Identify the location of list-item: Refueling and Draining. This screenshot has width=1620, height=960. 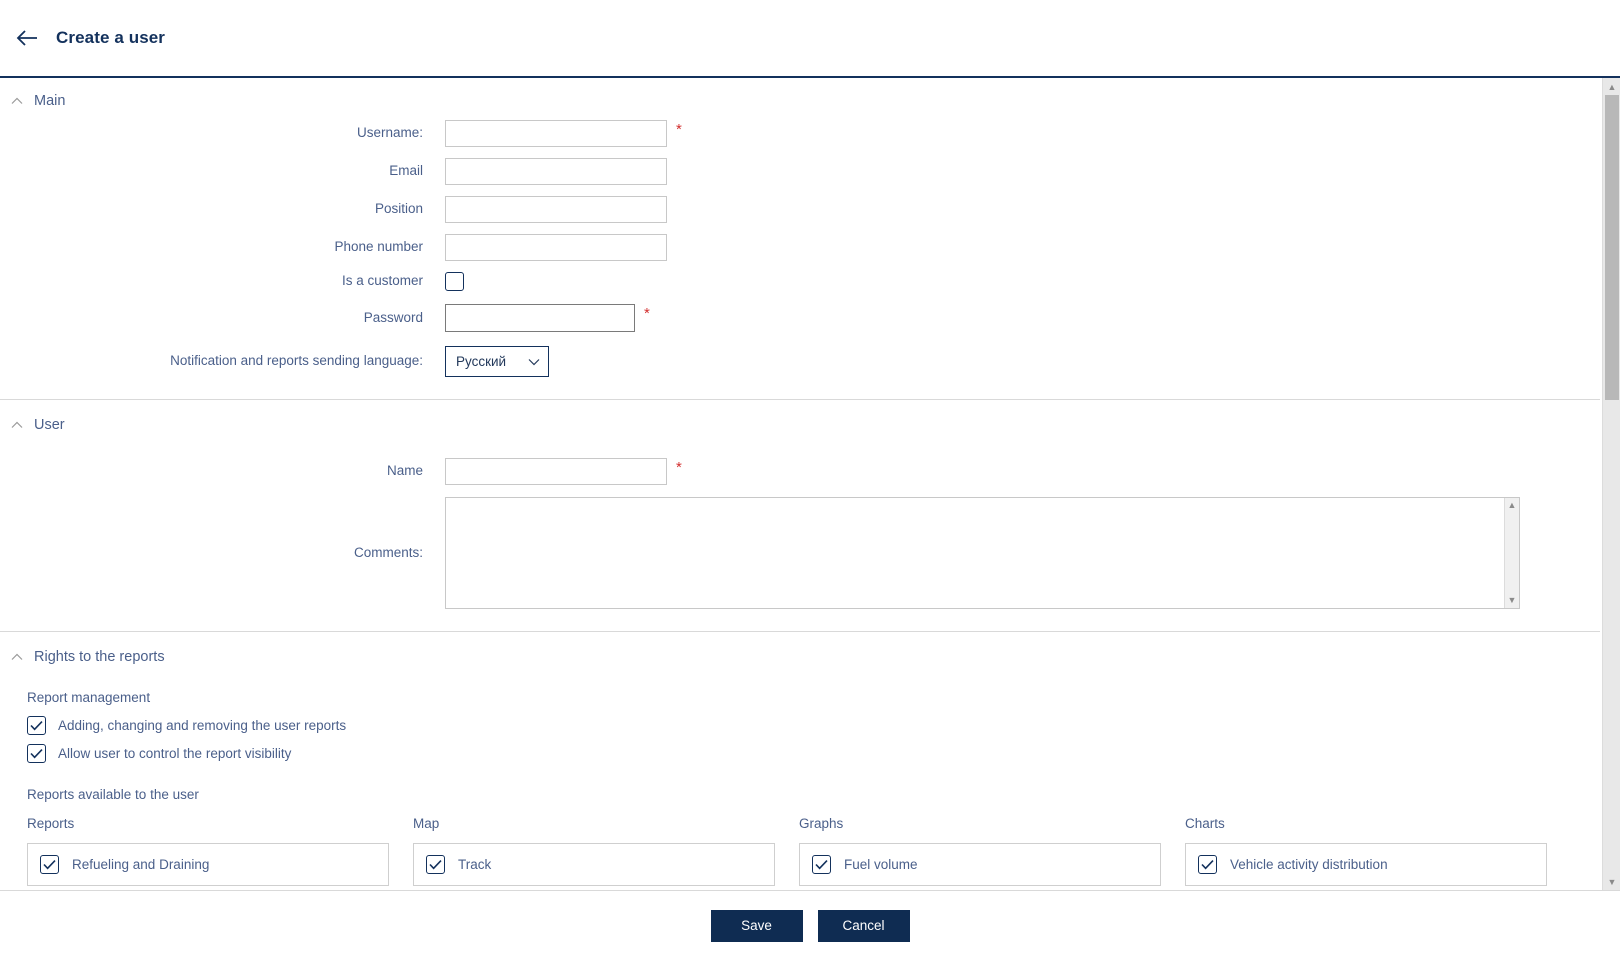
(208, 864).